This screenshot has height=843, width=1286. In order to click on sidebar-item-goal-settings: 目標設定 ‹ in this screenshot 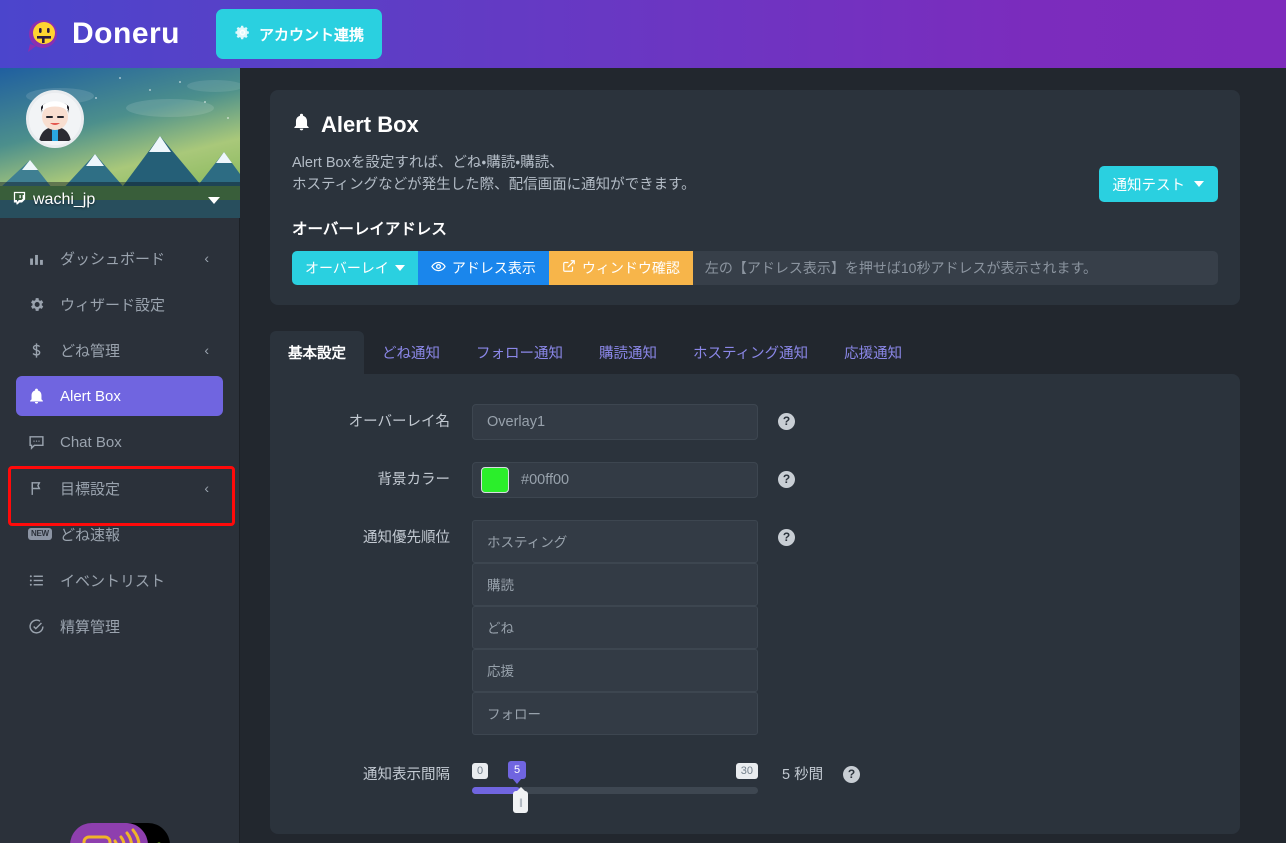, I will do `click(119, 488)`.